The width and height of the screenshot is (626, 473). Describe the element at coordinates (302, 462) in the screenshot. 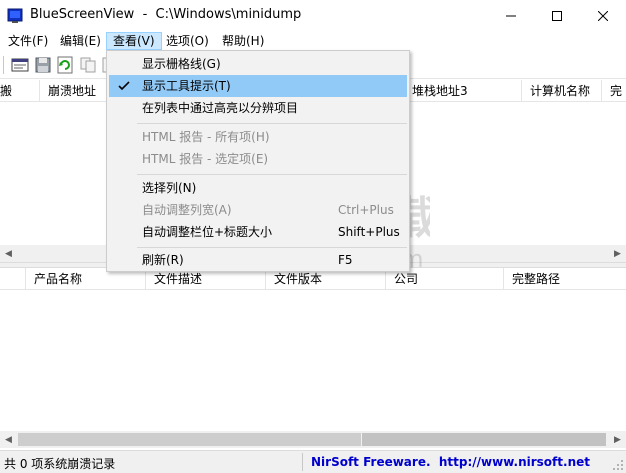

I see `status-divider` at that location.